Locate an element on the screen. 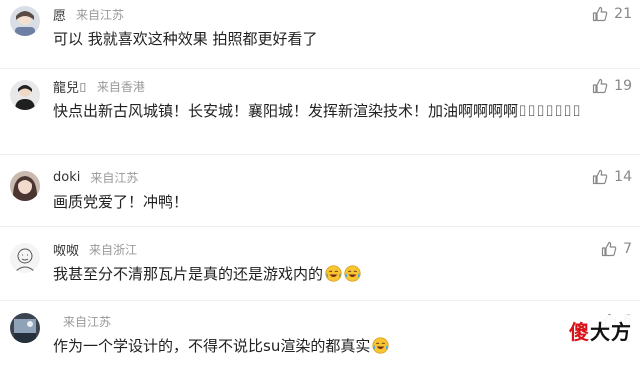  comment-text: 可以 我就喜欢这种效果 拍照都更好看了 is located at coordinates (185, 38).